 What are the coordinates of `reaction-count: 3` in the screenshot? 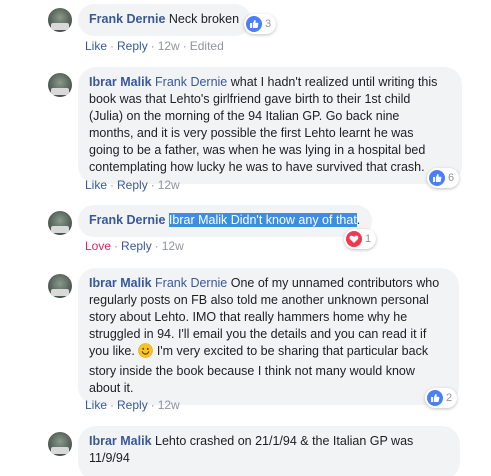 It's located at (268, 24).